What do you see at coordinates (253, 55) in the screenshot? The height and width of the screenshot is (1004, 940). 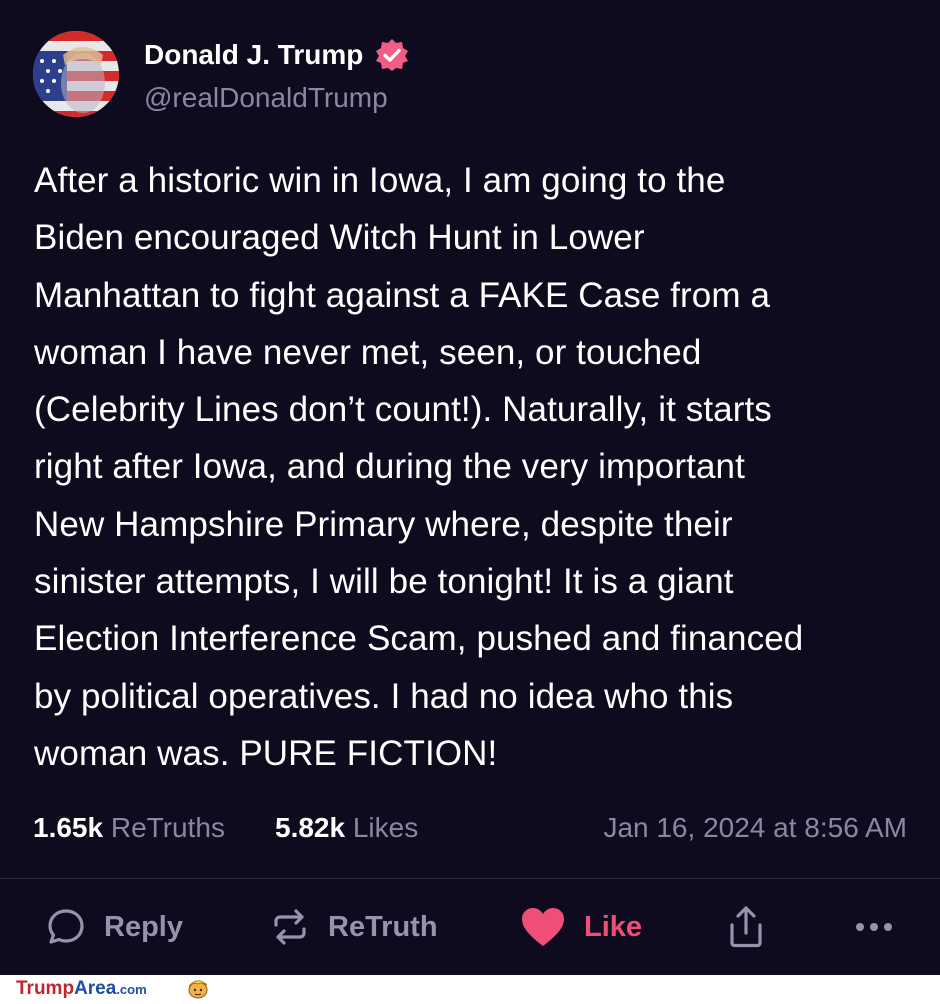 I see `author-display-name: Donald J. Trump` at bounding box center [253, 55].